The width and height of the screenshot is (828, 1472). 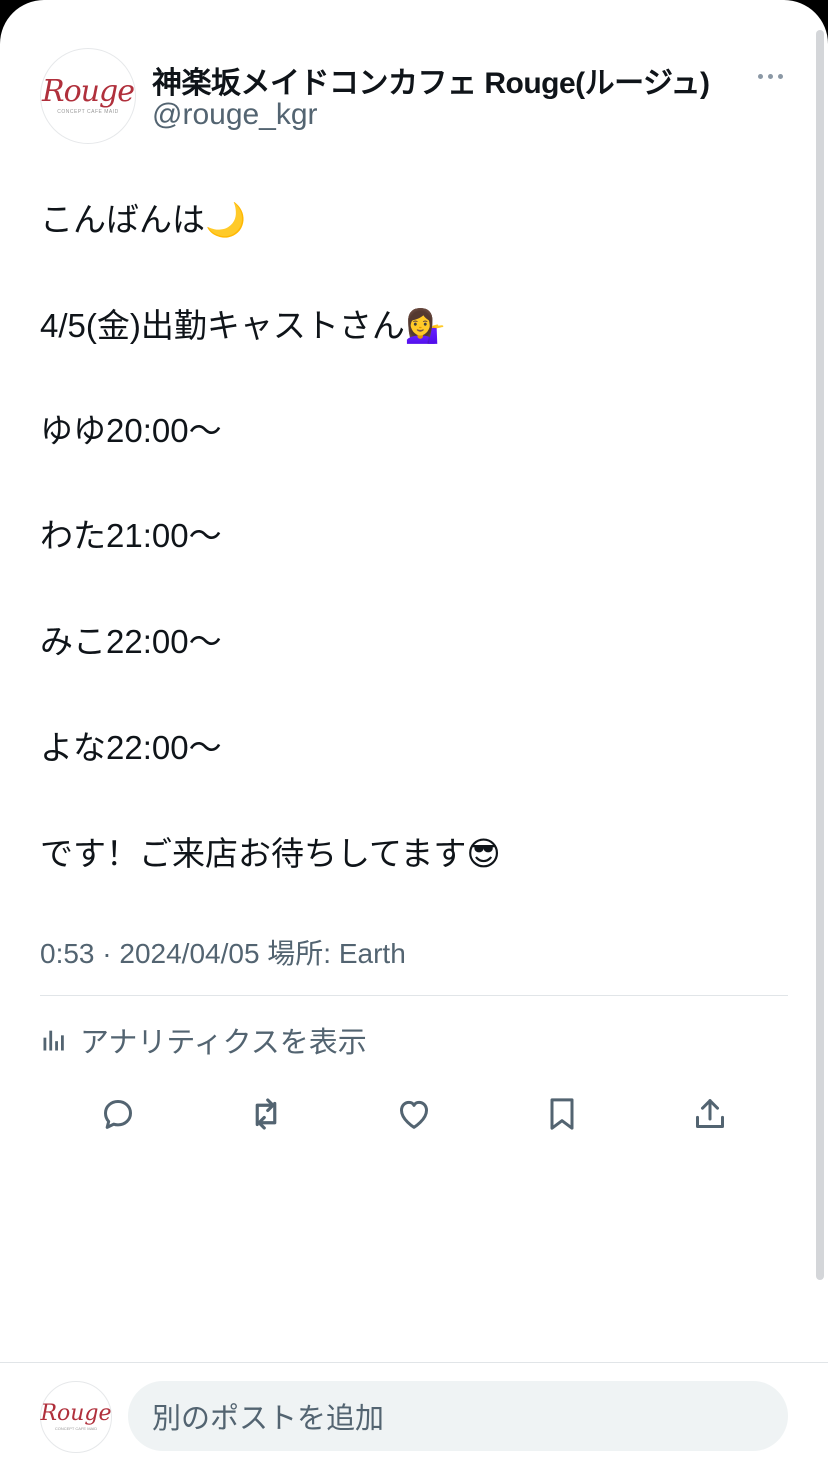 I want to click on view-analytics-link: アナリティクスを表示, so click(x=203, y=1040).